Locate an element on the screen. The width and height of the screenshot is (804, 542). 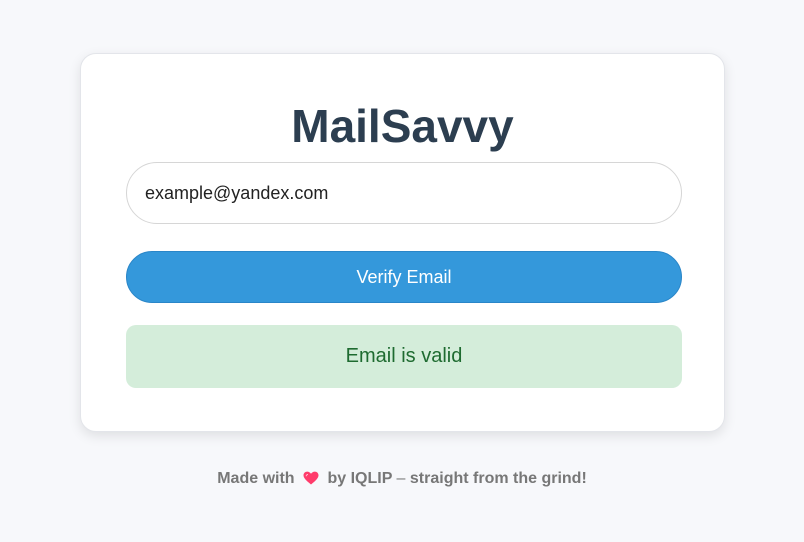
footer-dash: – is located at coordinates (401, 478).